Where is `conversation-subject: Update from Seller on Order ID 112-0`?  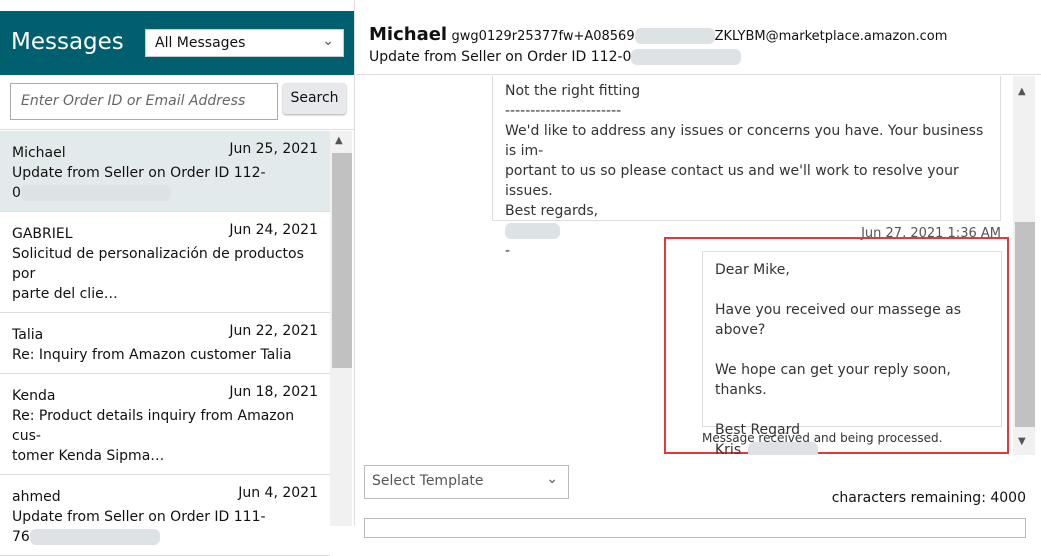 conversation-subject: Update from Seller on Order ID 112-0 is located at coordinates (500, 57).